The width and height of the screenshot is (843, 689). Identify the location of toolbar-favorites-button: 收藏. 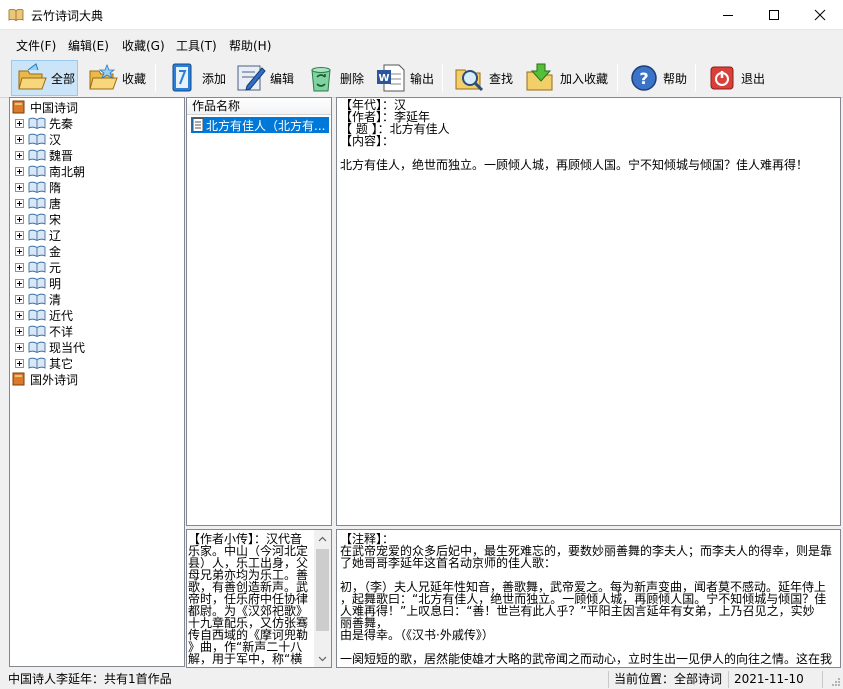
(116, 78).